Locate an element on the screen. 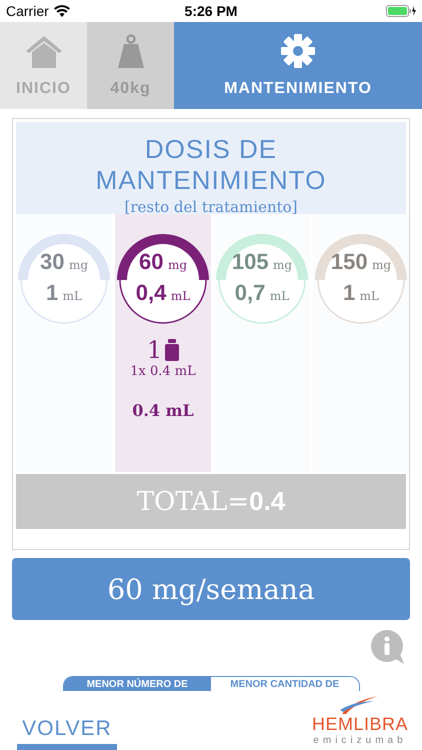  carrier-label: Carrier is located at coordinates (27, 11).